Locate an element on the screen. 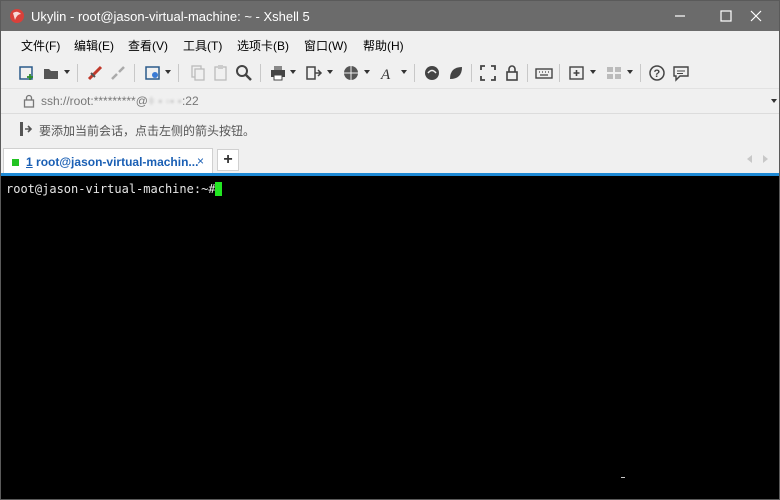  keyboard-icon is located at coordinates (544, 73).